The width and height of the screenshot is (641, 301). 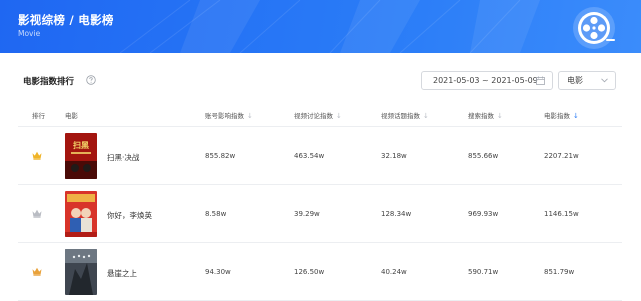 I want to click on column-header-rank: 排行, so click(x=38, y=116).